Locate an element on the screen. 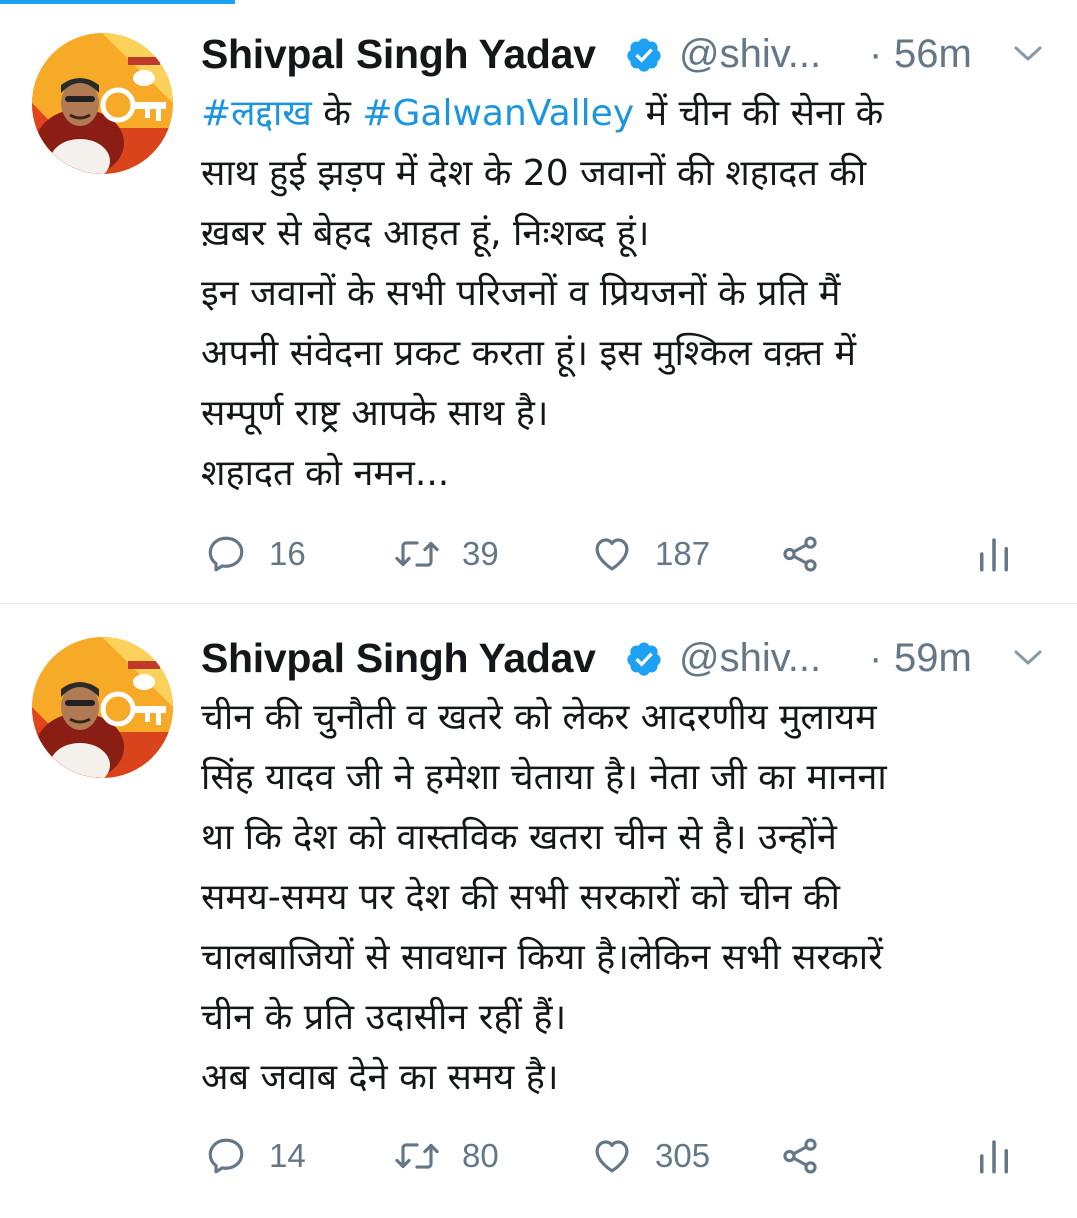  hashtag-link: #लद्दाख is located at coordinates (256, 113).